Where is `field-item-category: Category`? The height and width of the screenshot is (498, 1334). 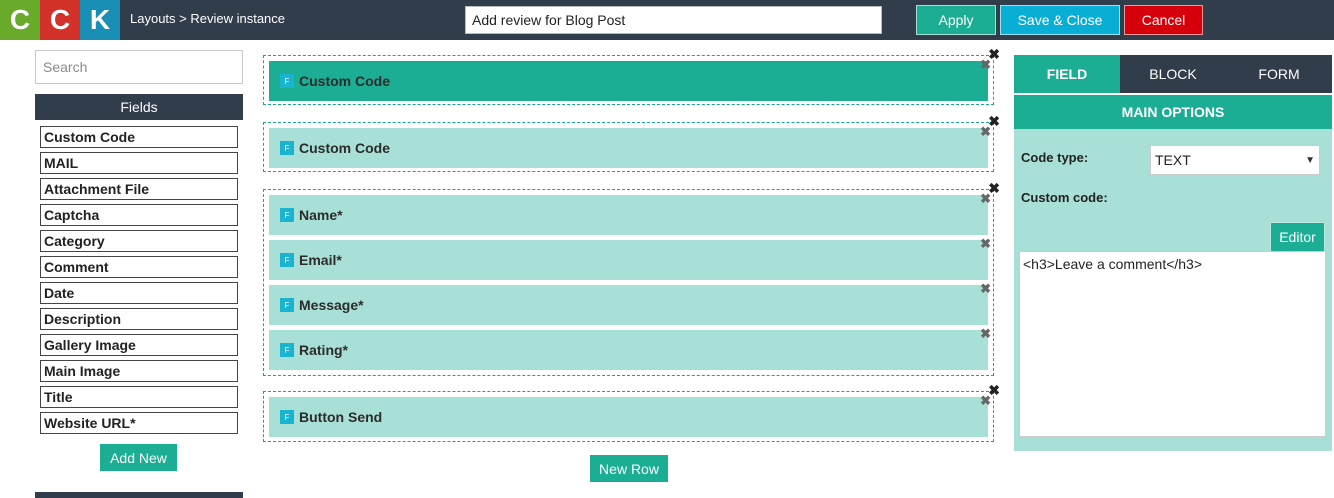 field-item-category: Category is located at coordinates (139, 241).